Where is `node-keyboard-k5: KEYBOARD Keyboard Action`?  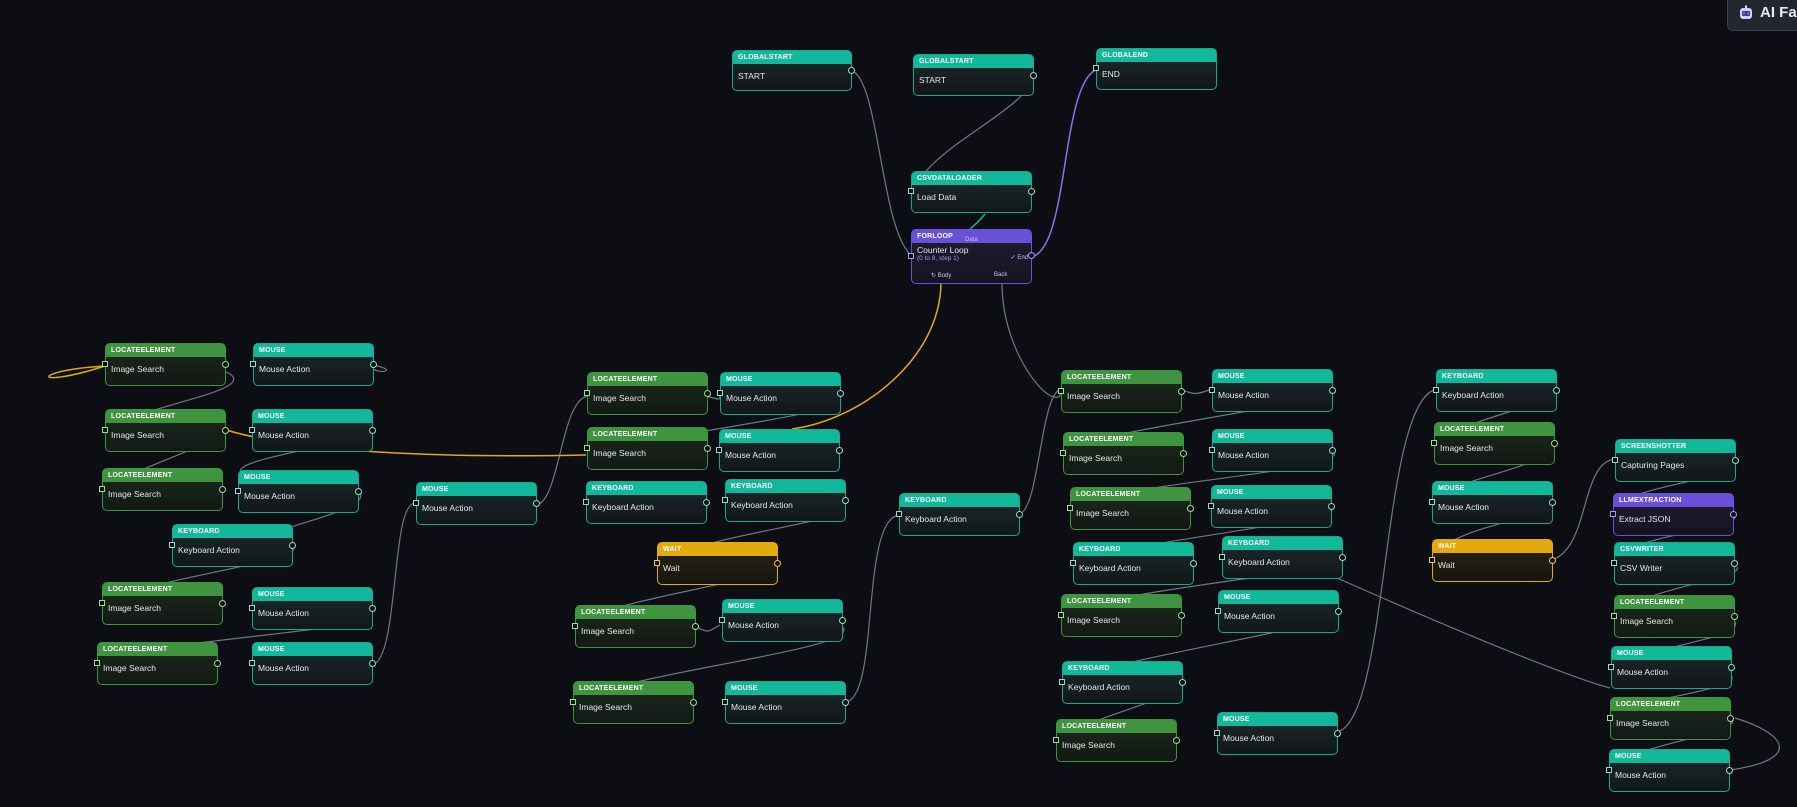
node-keyboard-k5: KEYBOARD Keyboard Action is located at coordinates (1133, 563).